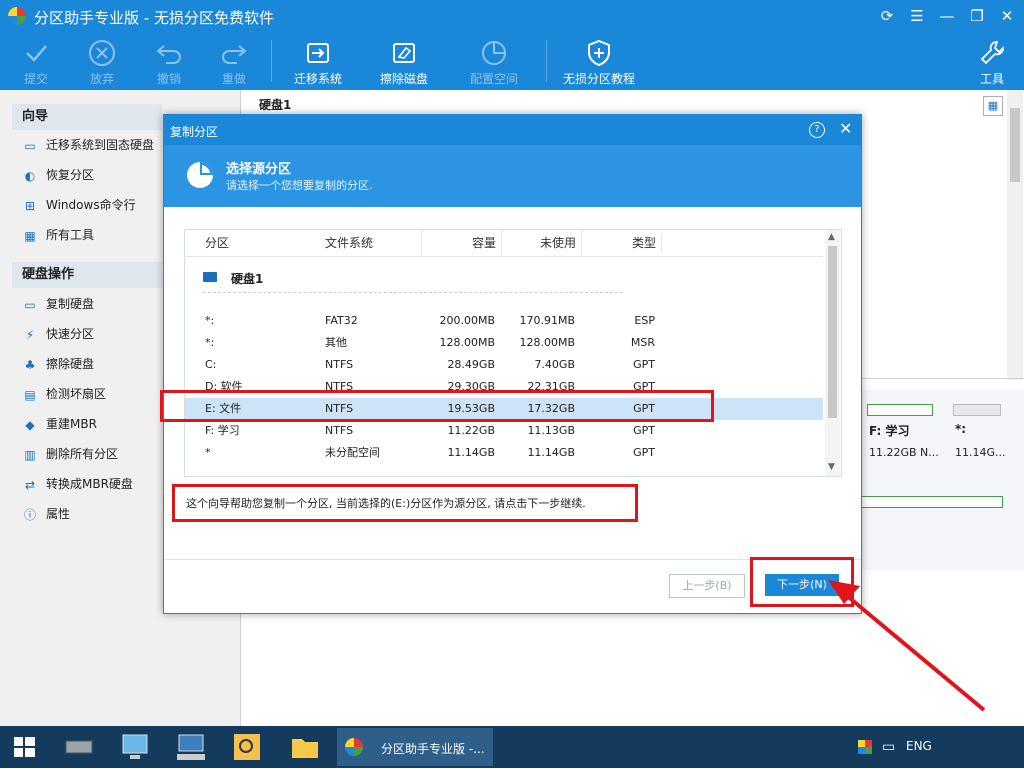  What do you see at coordinates (404, 61) in the screenshot?
I see `wipe-disk-button: 擦除磁盘` at bounding box center [404, 61].